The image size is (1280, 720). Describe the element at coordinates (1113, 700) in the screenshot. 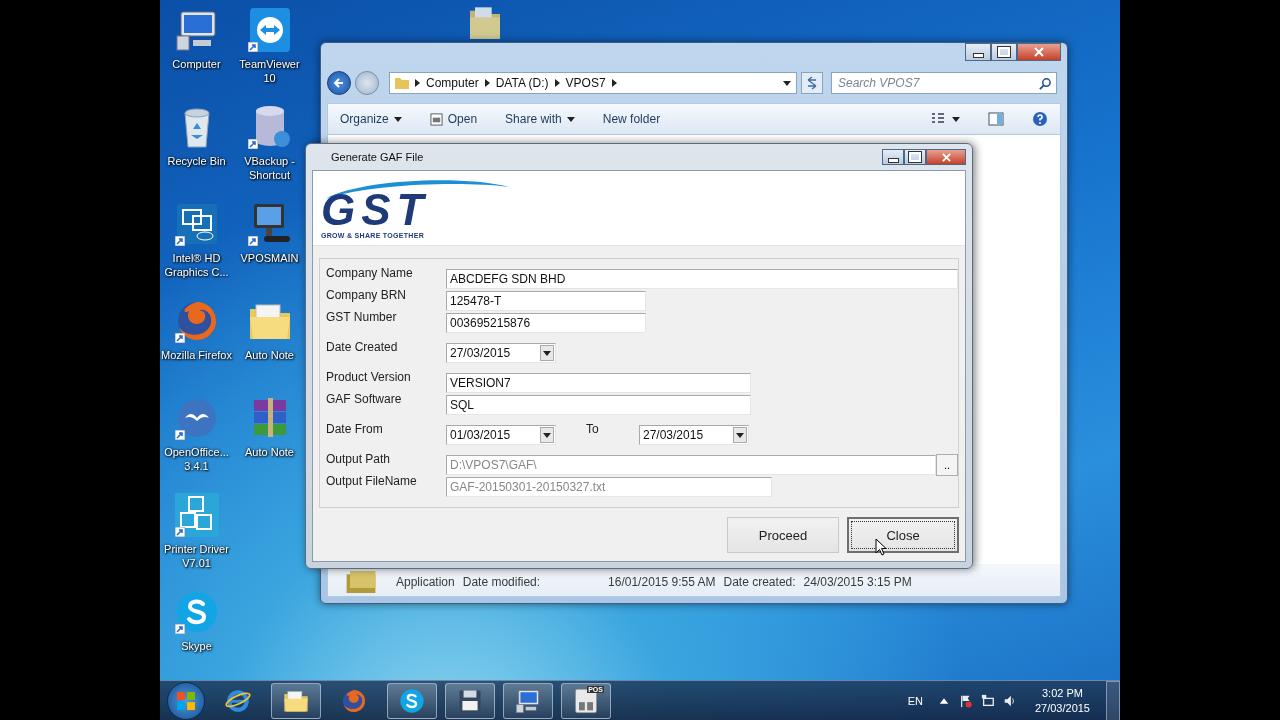

I see `show-desktop-button` at that location.